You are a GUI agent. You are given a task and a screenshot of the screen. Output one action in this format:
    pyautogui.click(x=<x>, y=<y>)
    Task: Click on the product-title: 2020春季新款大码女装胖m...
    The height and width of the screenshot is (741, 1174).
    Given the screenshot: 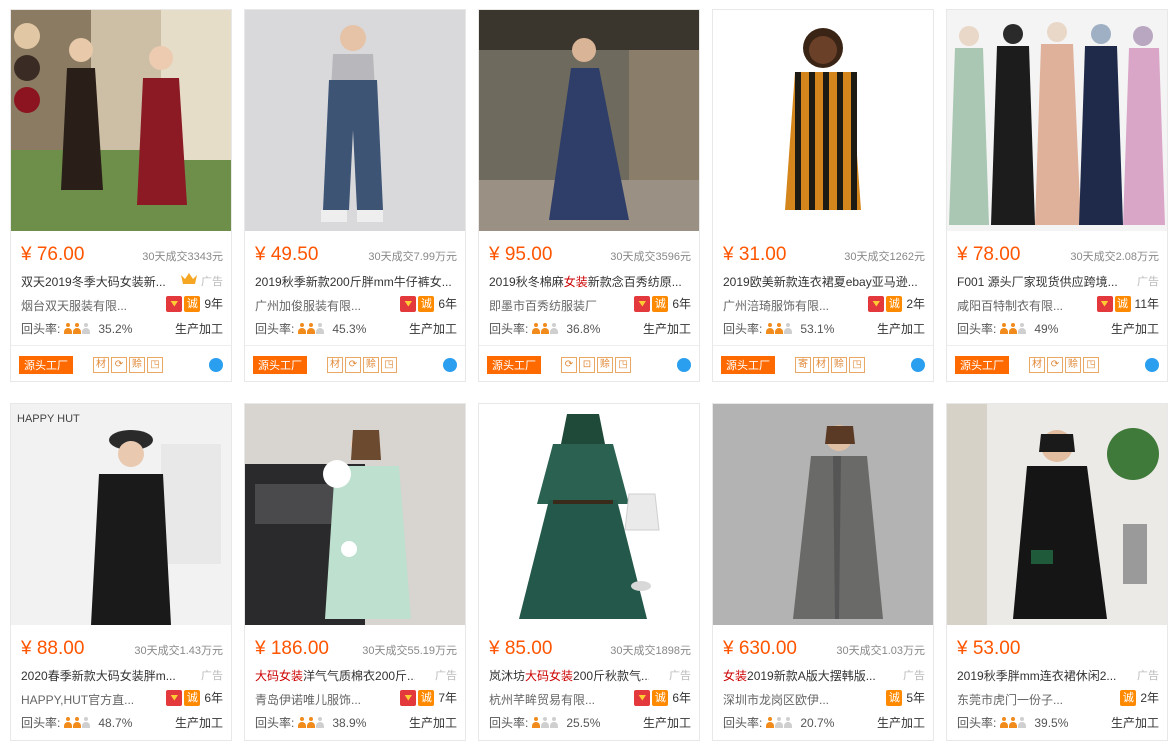 What is the action you would take?
    pyautogui.click(x=101, y=675)
    